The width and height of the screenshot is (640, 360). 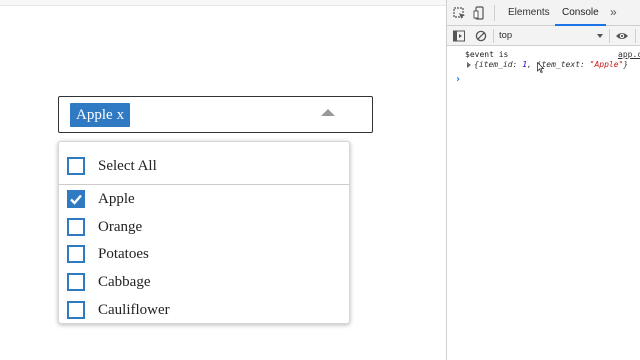 I want to click on clear-console-icon, so click(x=481, y=36).